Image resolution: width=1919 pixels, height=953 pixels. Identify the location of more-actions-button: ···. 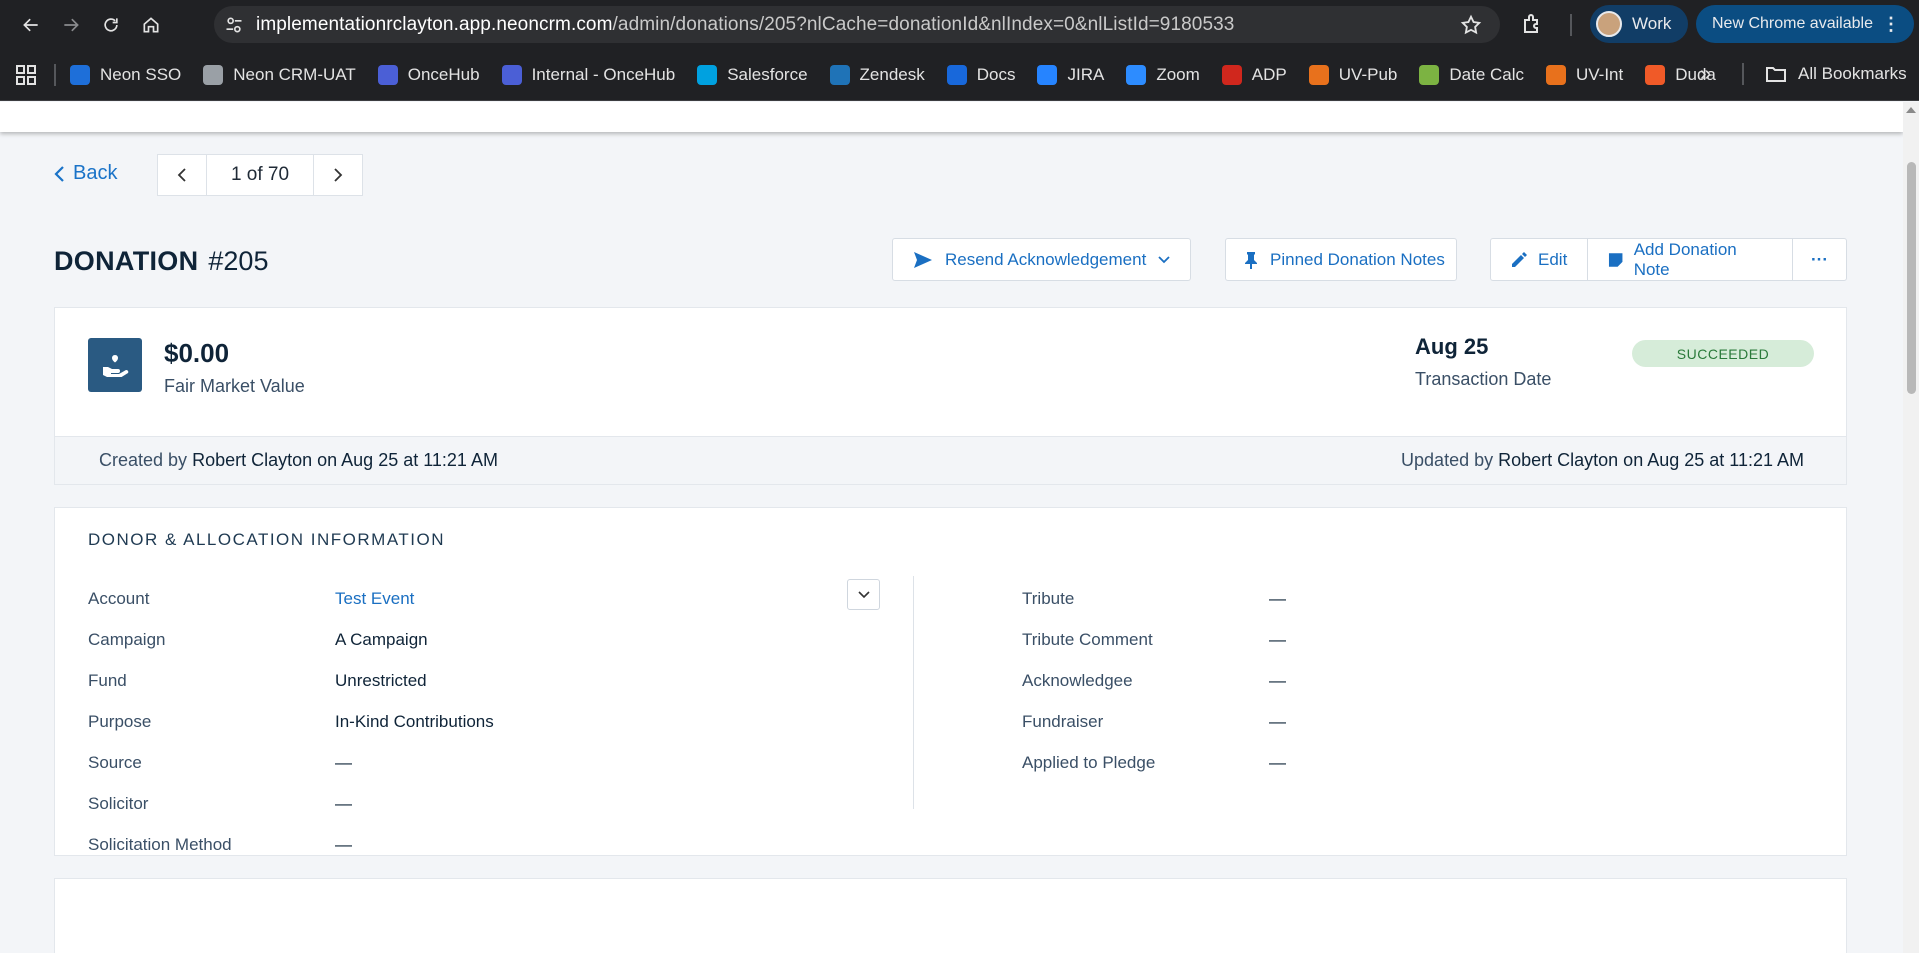
(1819, 259).